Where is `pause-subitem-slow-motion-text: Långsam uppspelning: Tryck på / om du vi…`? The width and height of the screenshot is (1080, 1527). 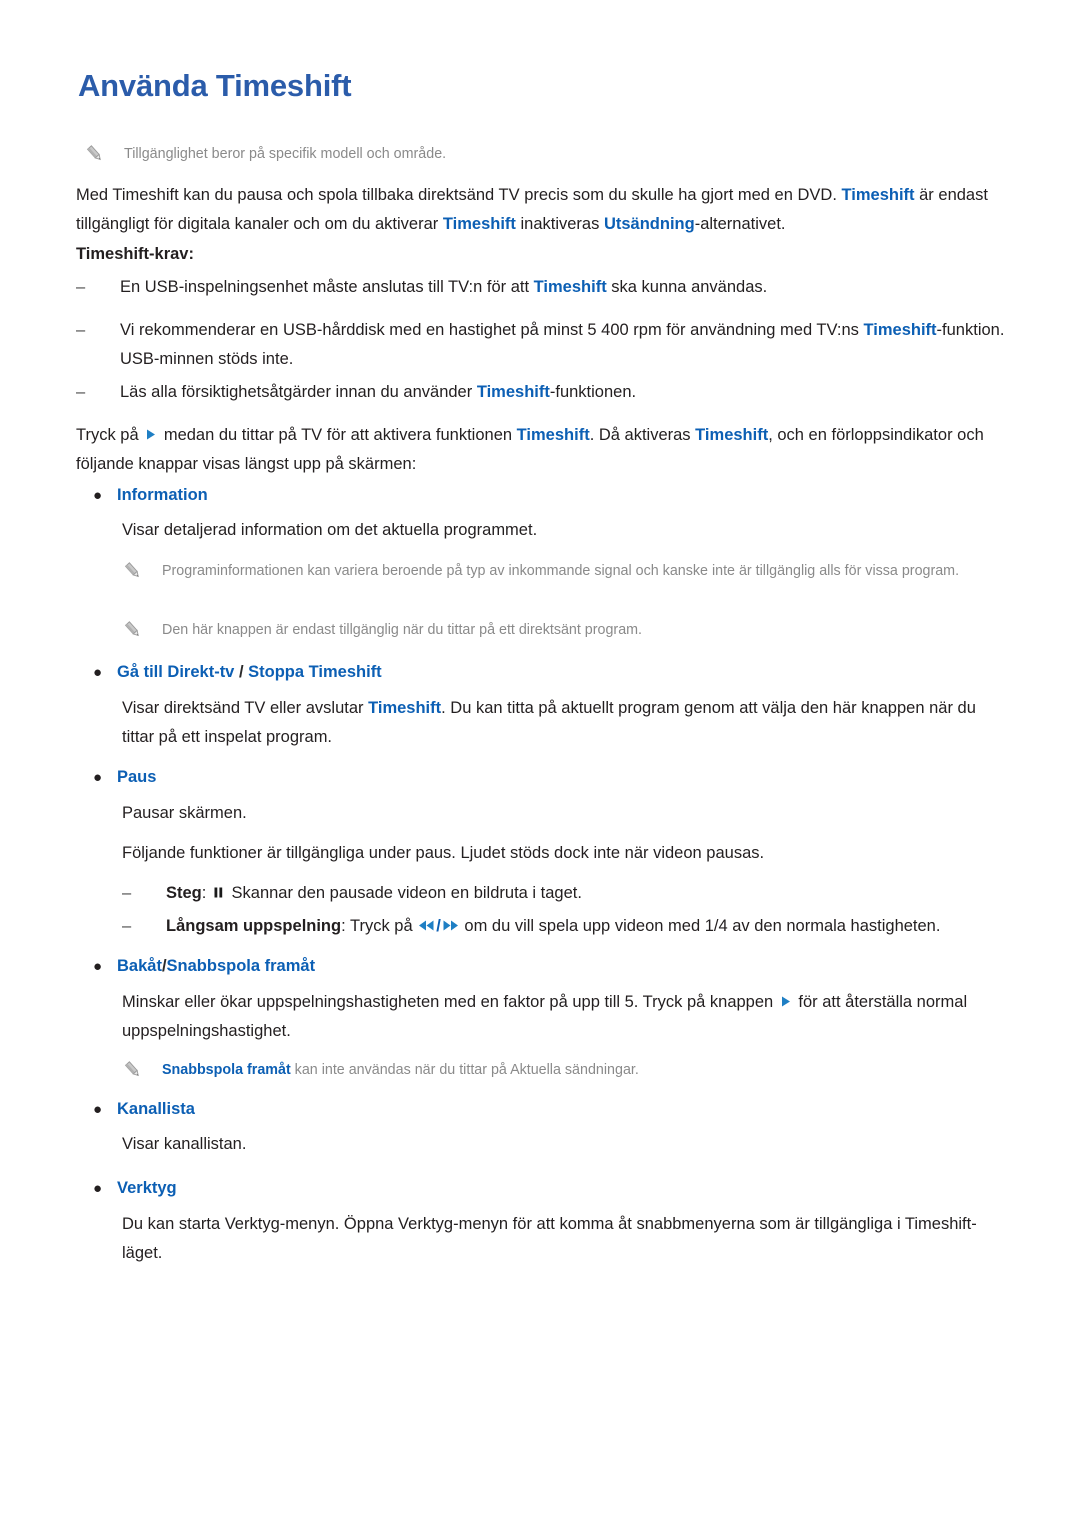
pause-subitem-slow-motion-text: Långsam uppspelning: Tryck på / om du vi… is located at coordinates (587, 926).